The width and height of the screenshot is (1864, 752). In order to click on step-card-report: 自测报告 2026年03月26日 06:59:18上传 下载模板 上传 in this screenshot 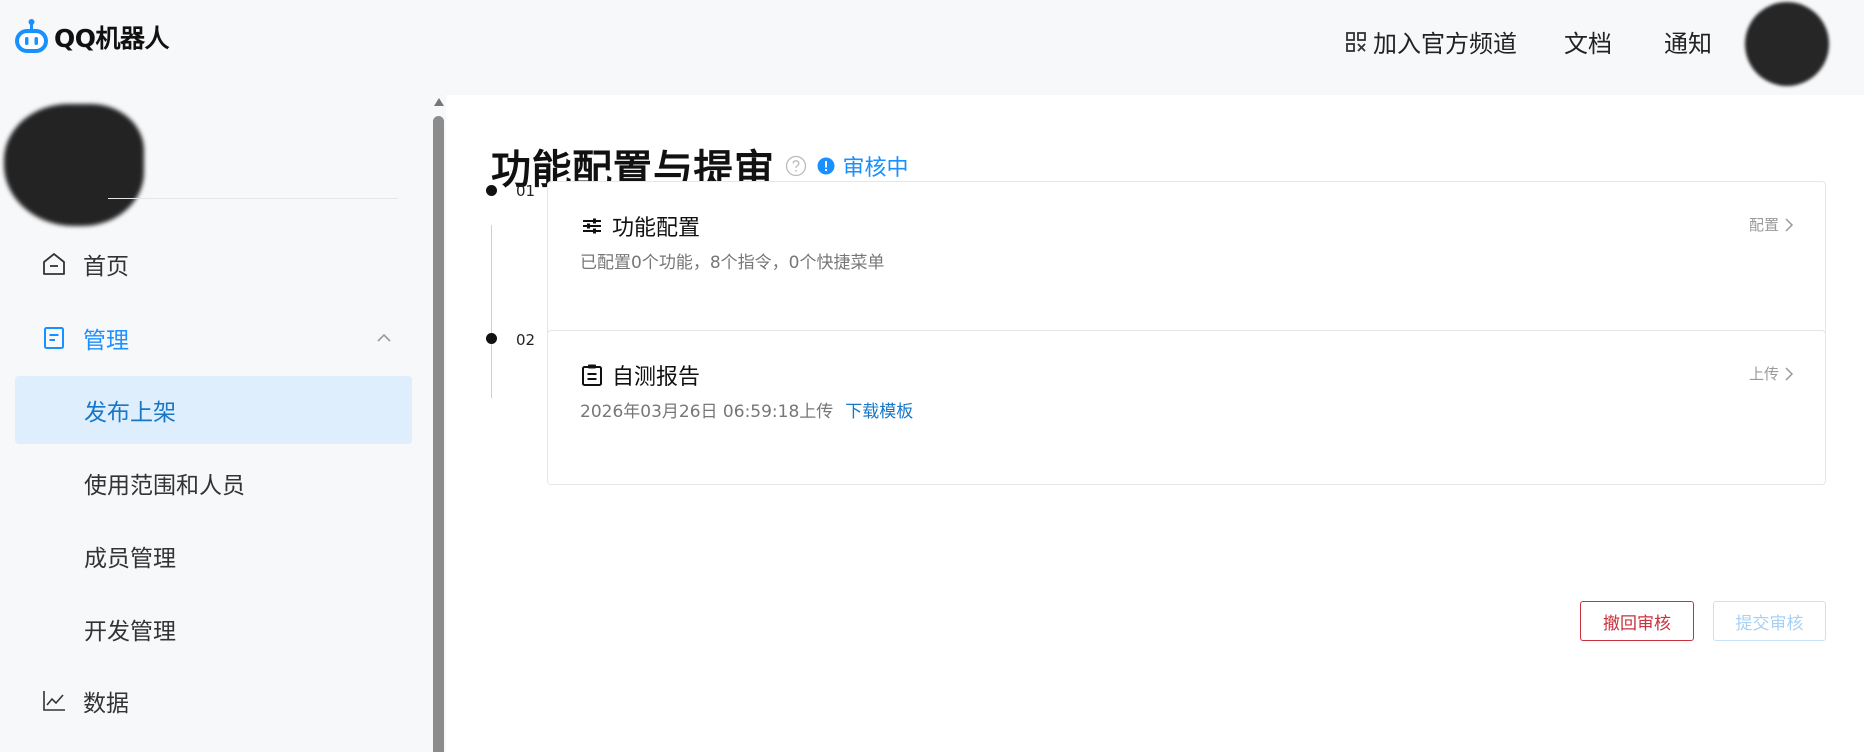, I will do `click(1186, 407)`.